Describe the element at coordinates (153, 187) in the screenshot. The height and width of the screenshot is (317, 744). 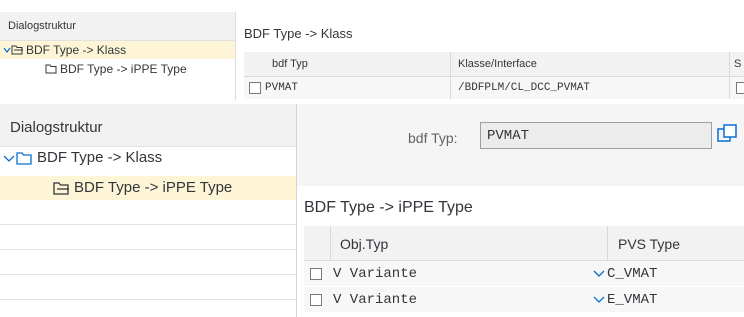
I see `tree-label-ippe: BDF Type -> iPPE Type` at that location.